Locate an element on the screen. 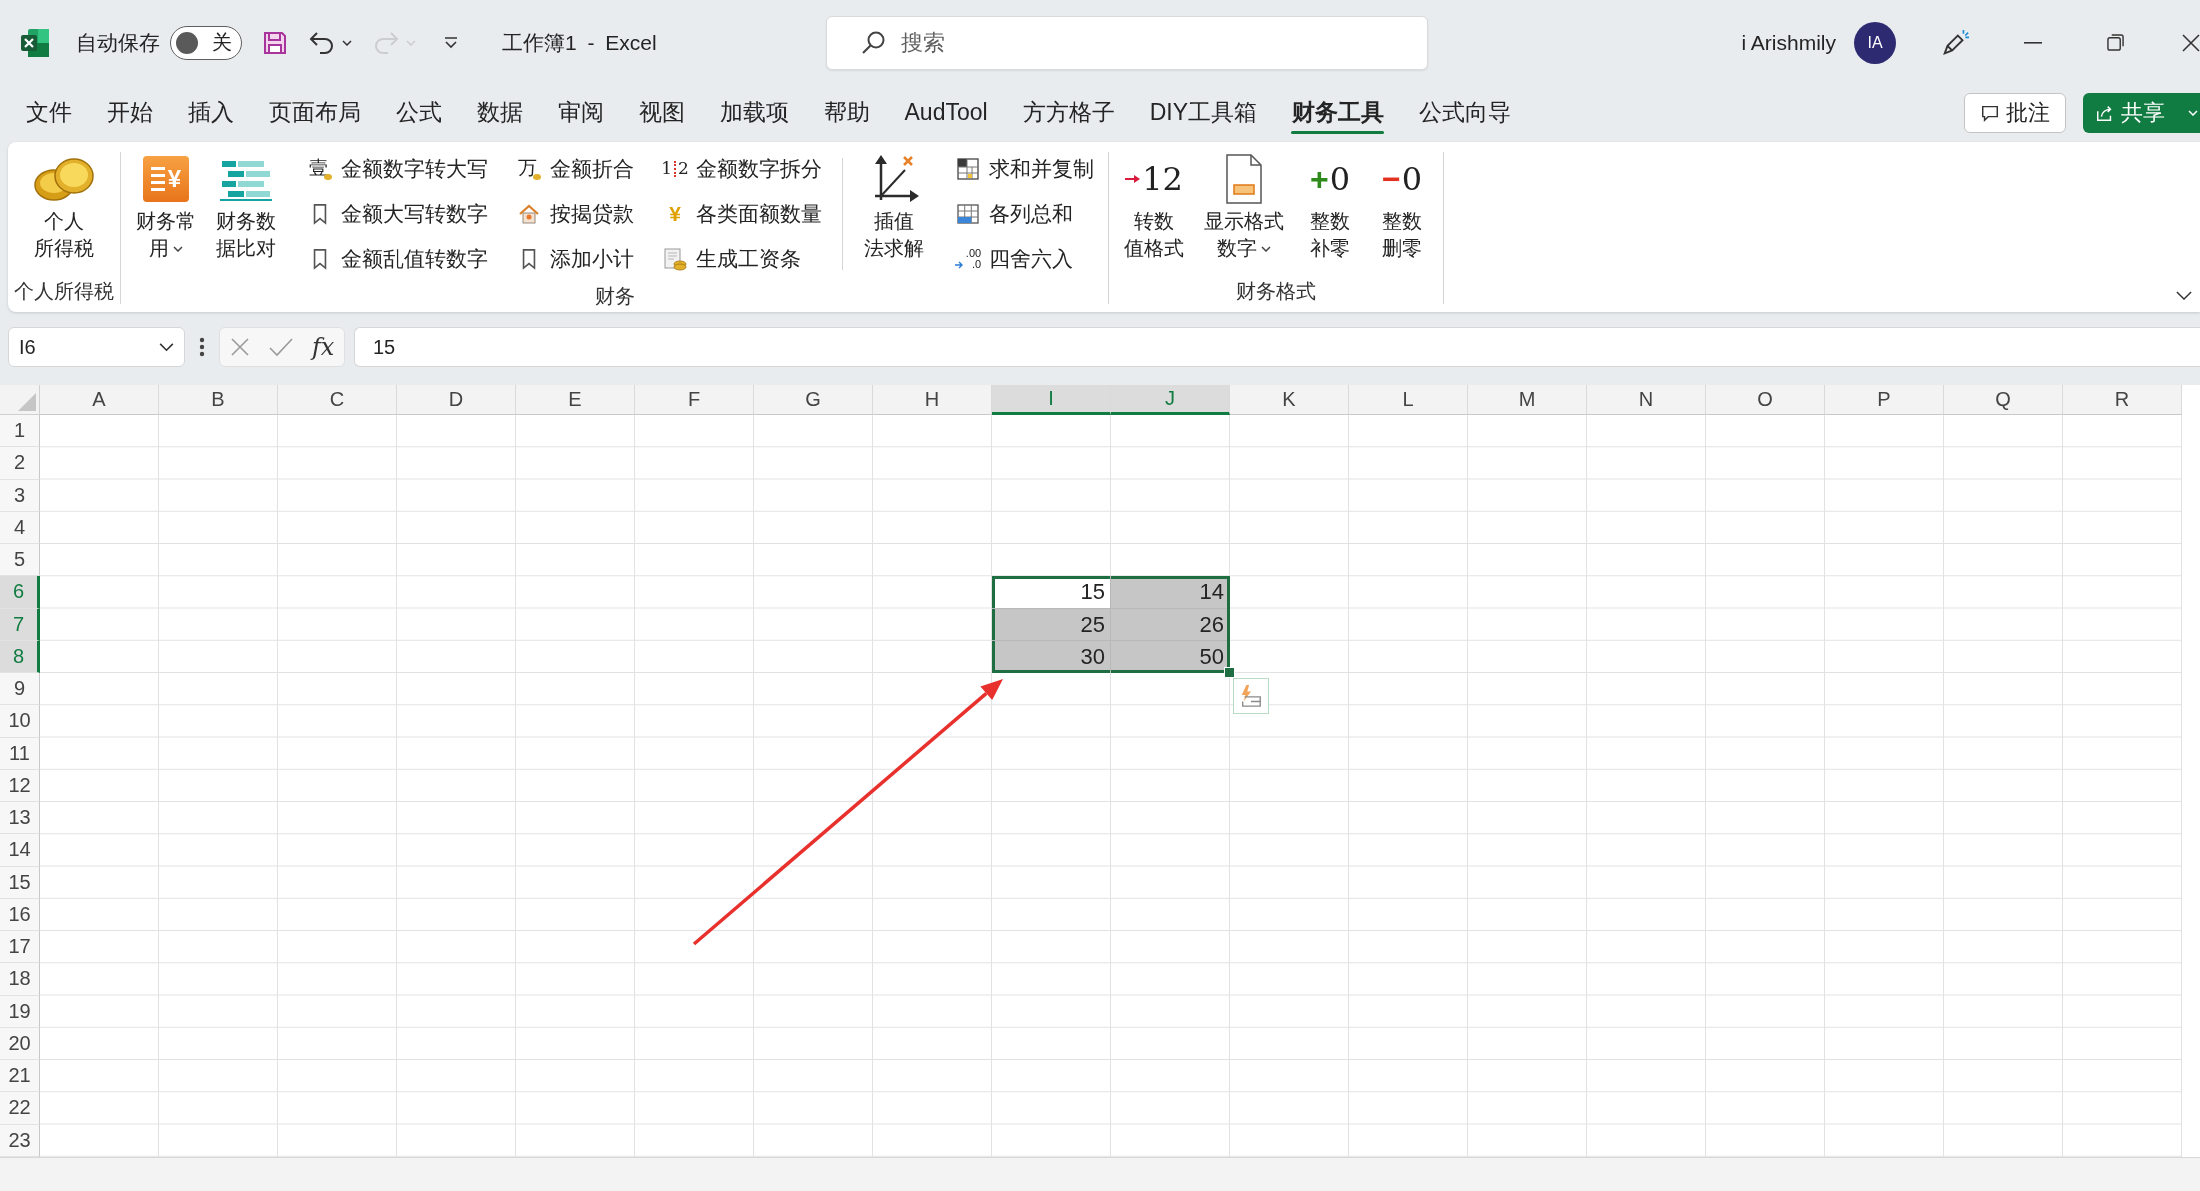 This screenshot has width=2200, height=1191. customize-button is located at coordinates (451, 42).